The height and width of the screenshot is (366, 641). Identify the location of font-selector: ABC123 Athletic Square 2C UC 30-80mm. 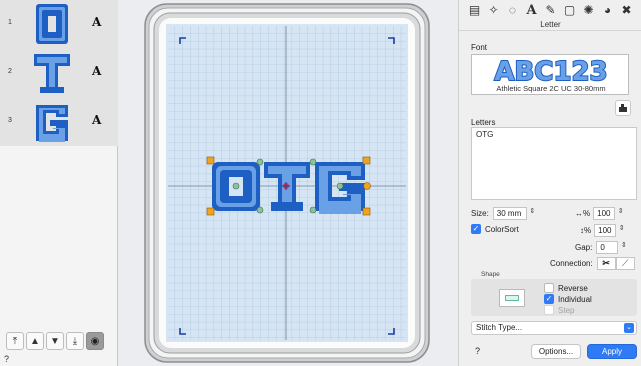
(550, 74).